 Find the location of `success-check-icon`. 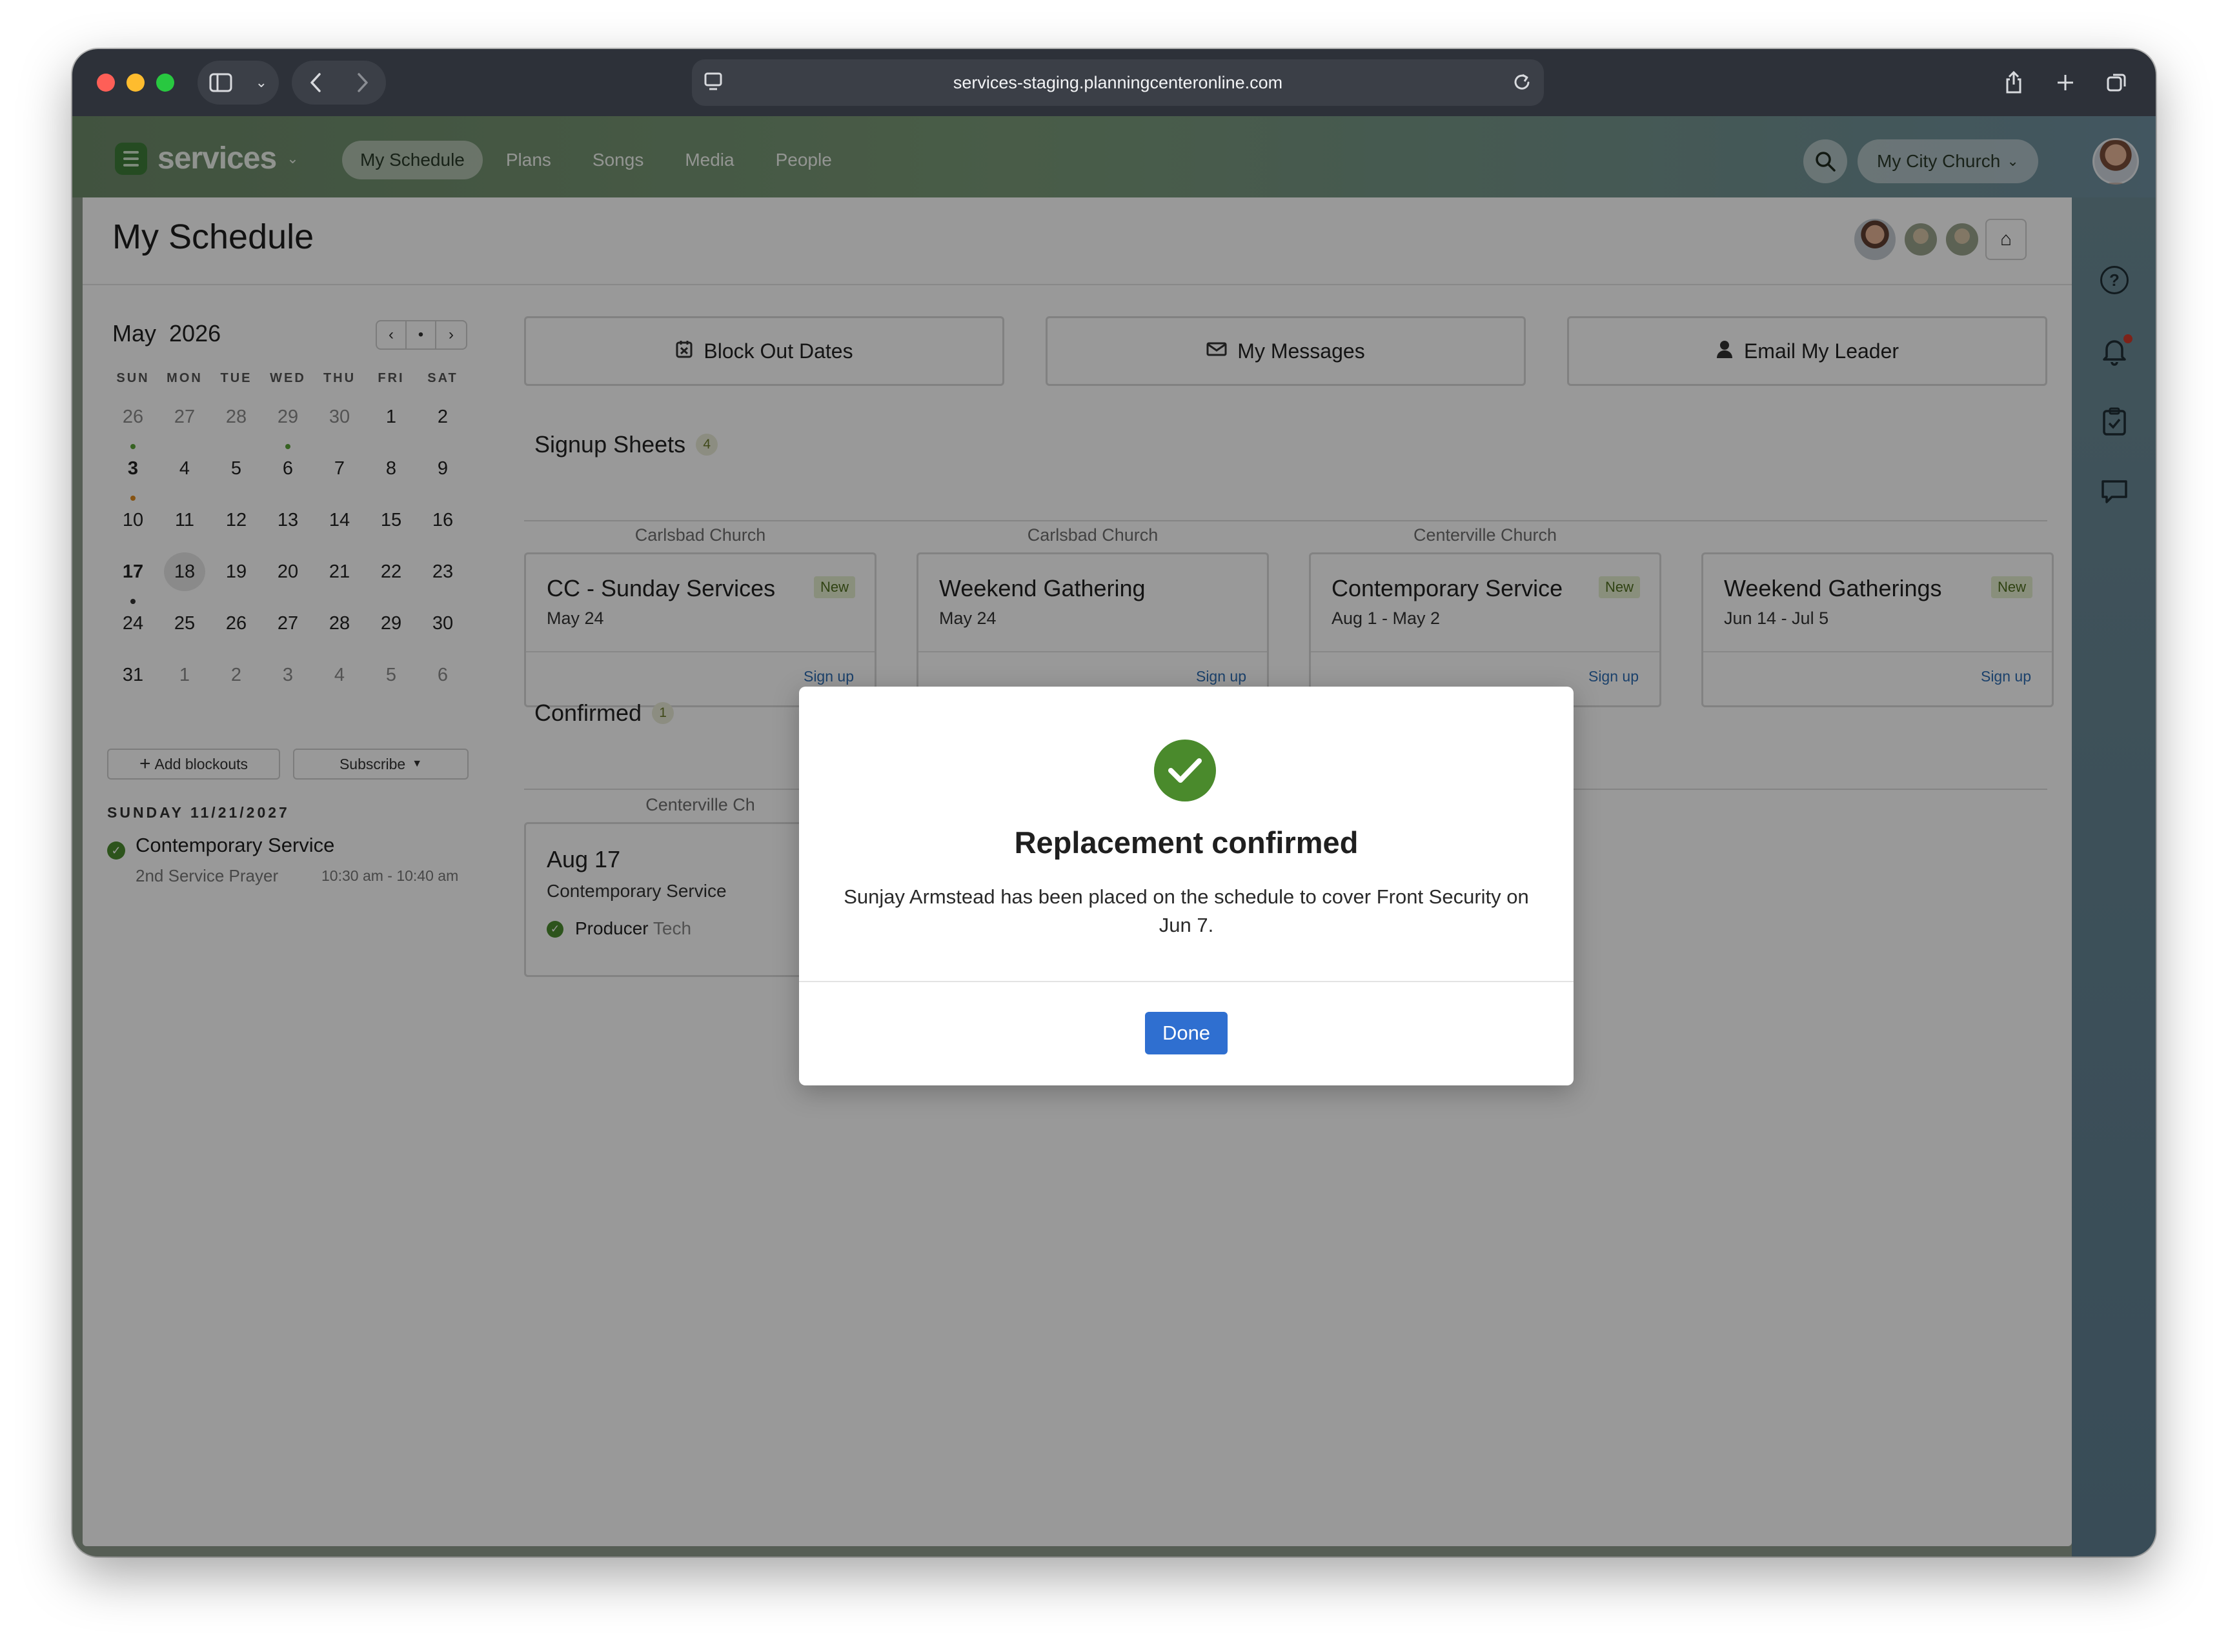

success-check-icon is located at coordinates (1185, 770).